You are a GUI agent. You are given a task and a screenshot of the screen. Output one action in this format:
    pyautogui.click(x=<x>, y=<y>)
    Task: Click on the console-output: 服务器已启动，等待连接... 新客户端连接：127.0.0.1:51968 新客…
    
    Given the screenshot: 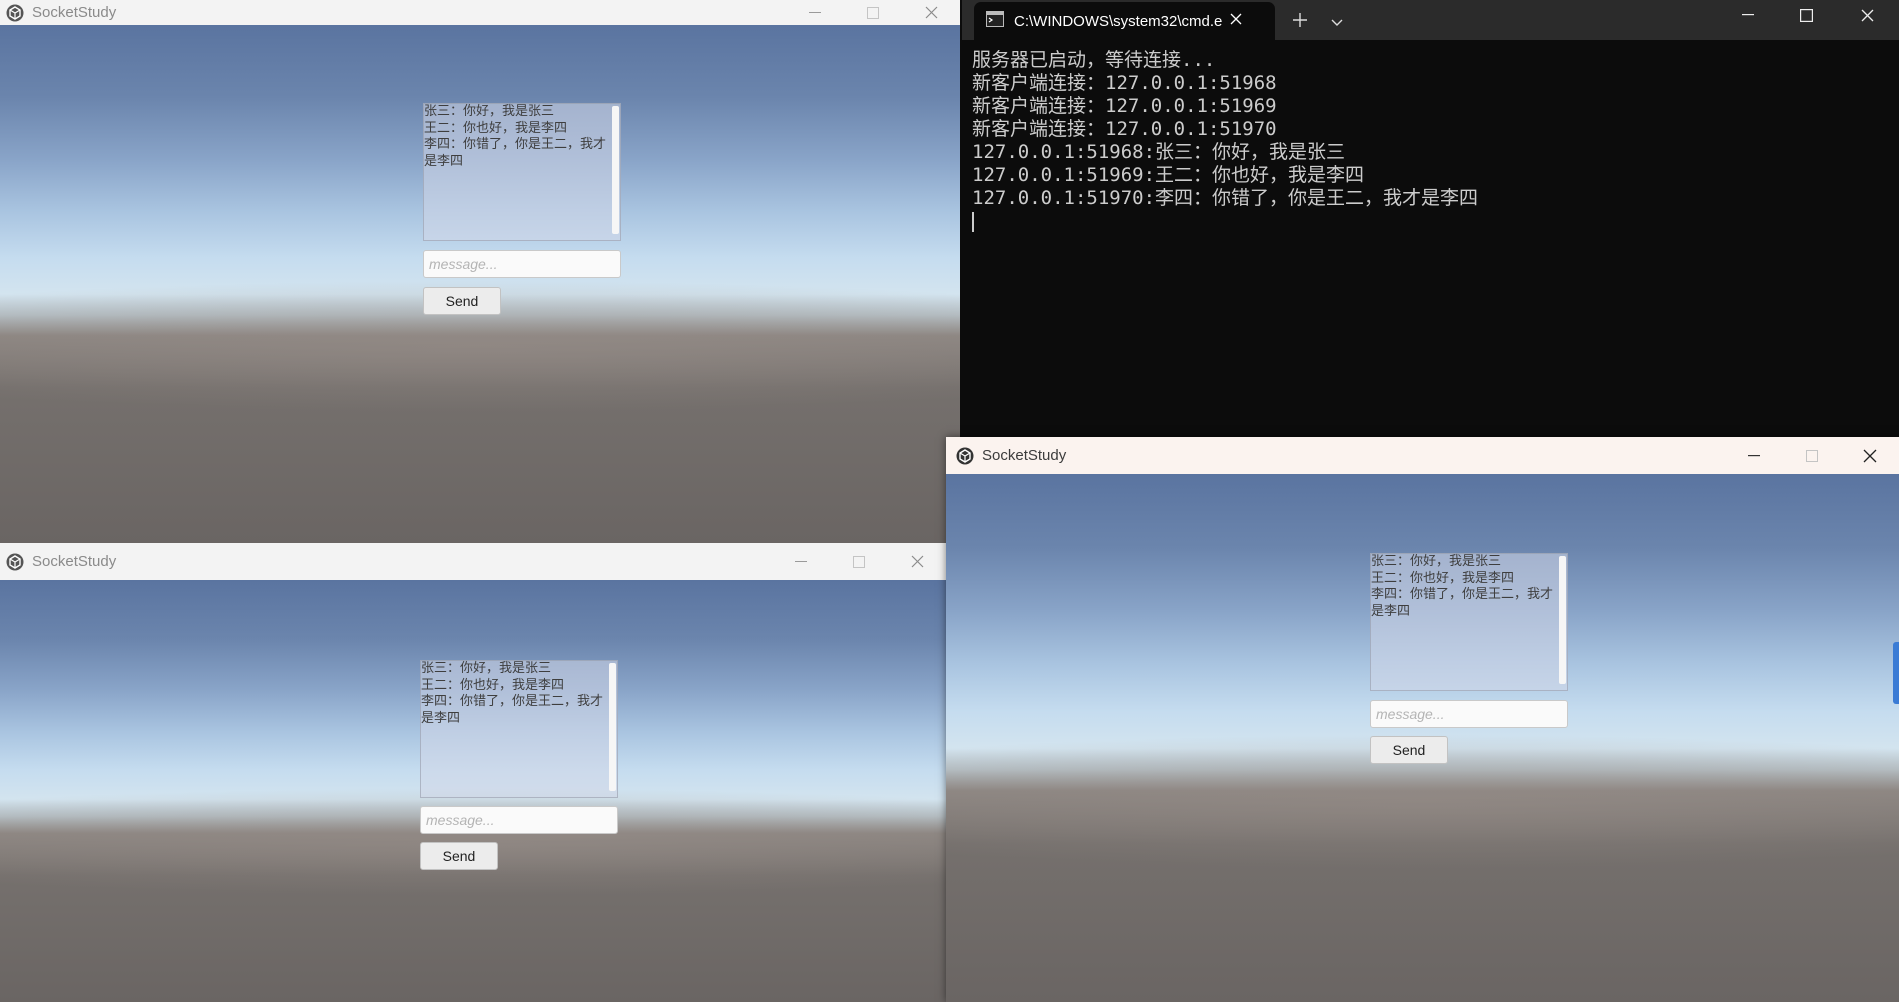 What is the action you would take?
    pyautogui.click(x=1225, y=140)
    